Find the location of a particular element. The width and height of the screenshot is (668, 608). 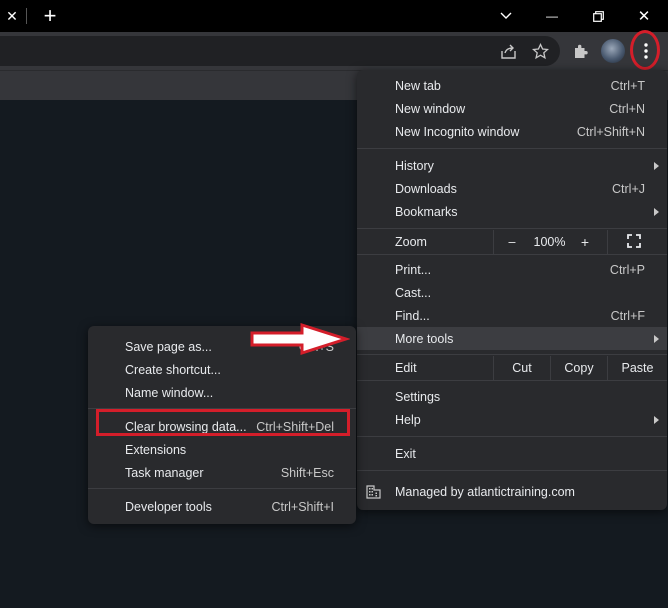

menu-item-shortcut: Ctrl+N is located at coordinates (627, 108).